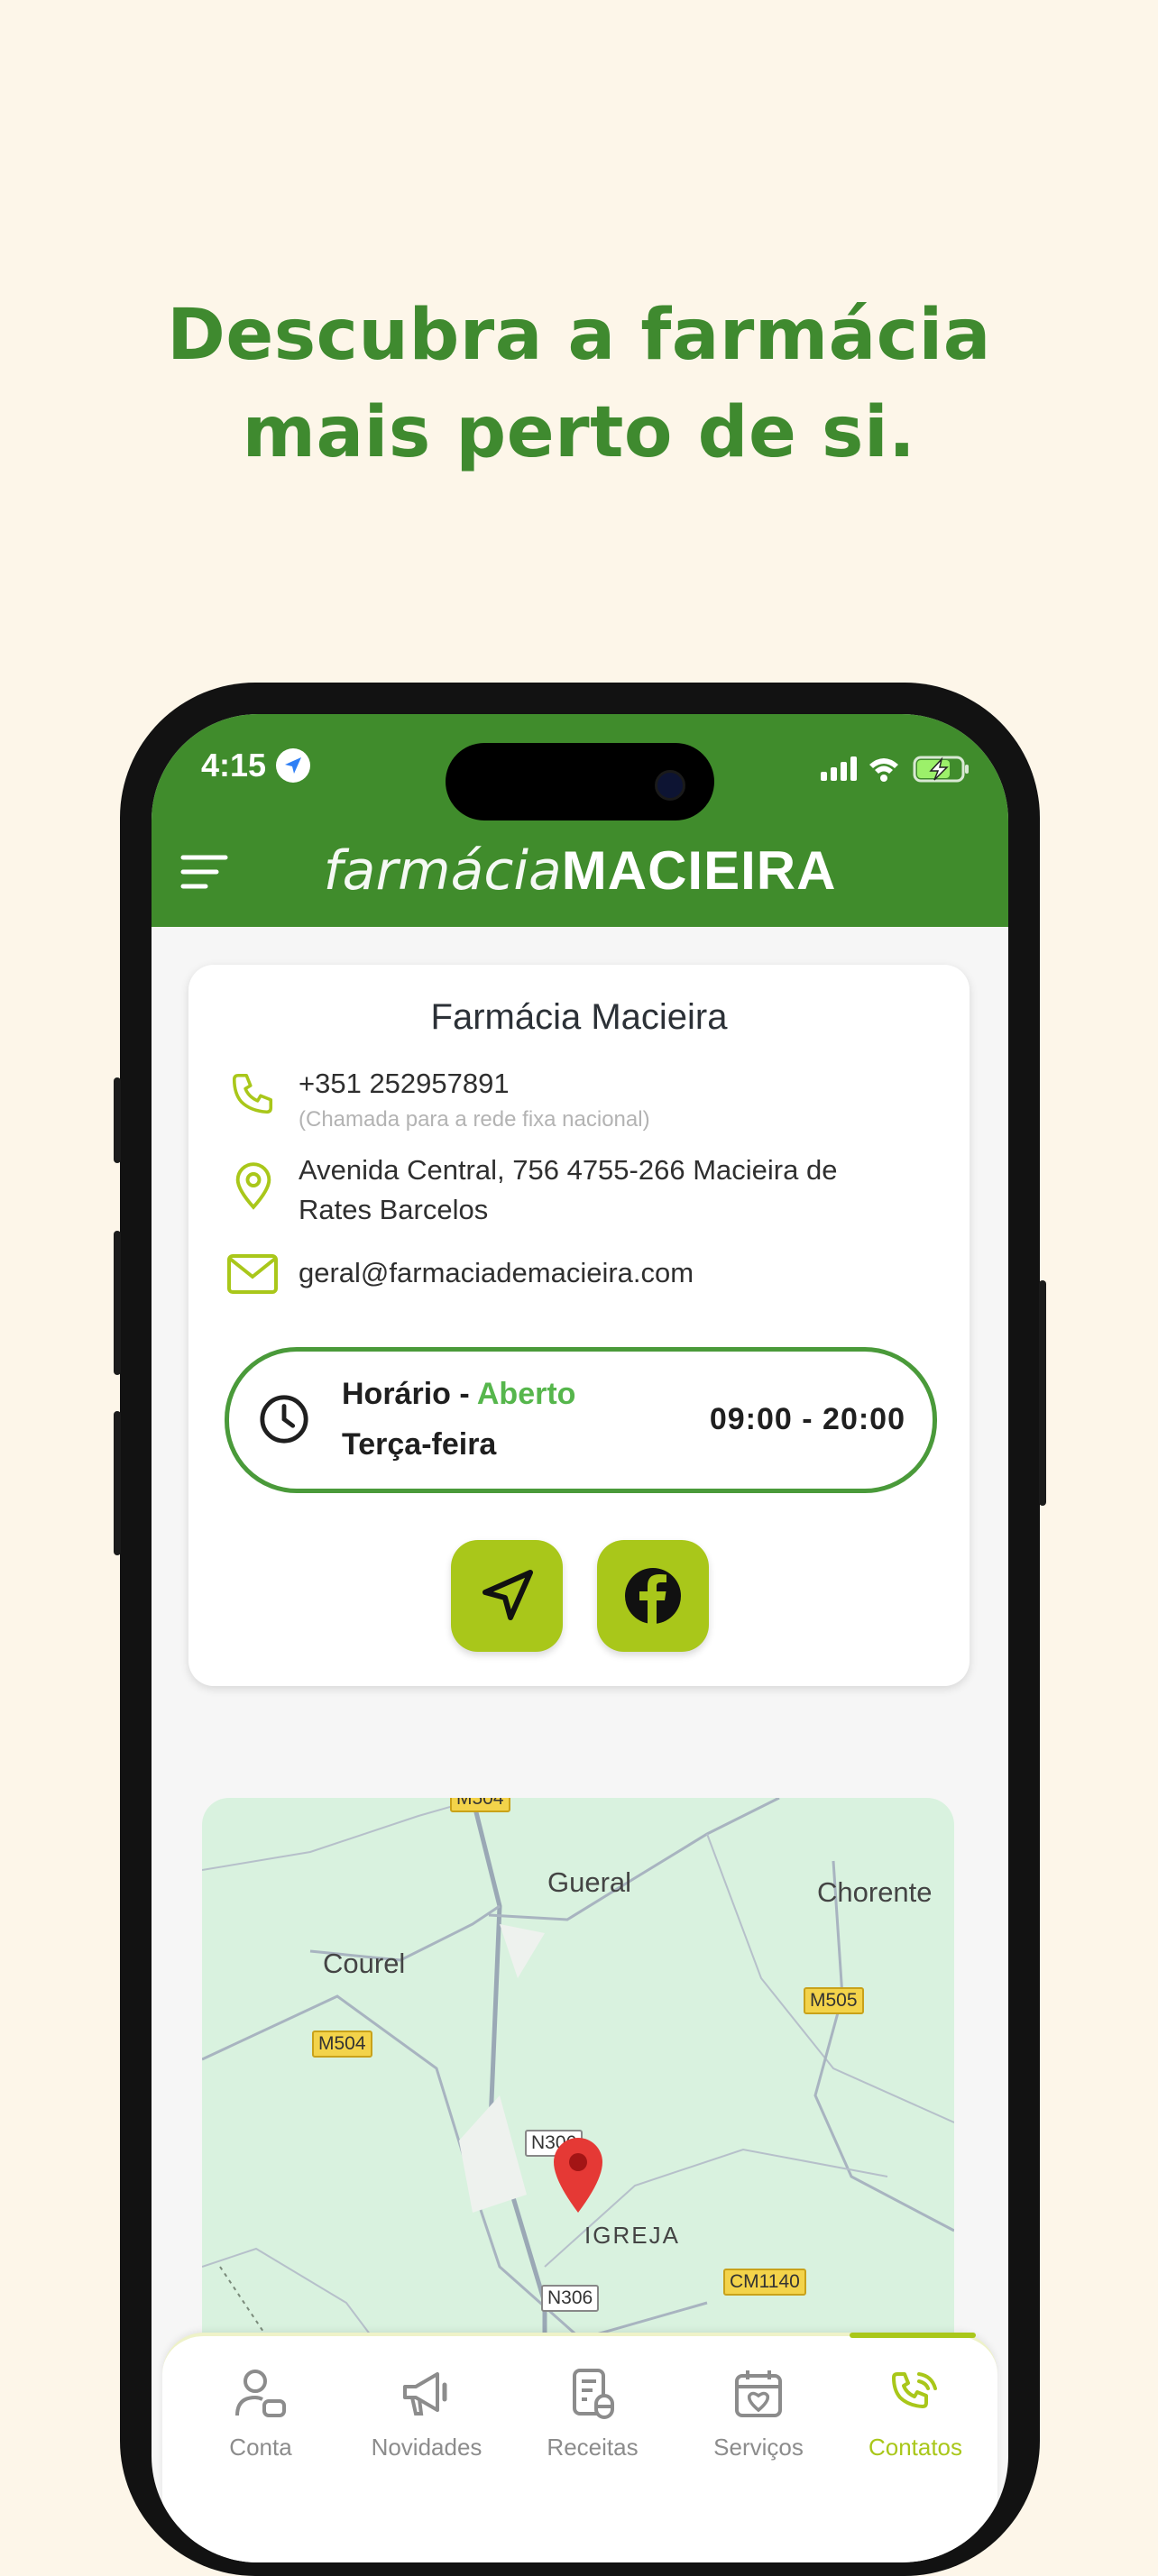 This screenshot has height=2576, width=1158. What do you see at coordinates (941, 769) in the screenshot?
I see `battery-charging-icon` at bounding box center [941, 769].